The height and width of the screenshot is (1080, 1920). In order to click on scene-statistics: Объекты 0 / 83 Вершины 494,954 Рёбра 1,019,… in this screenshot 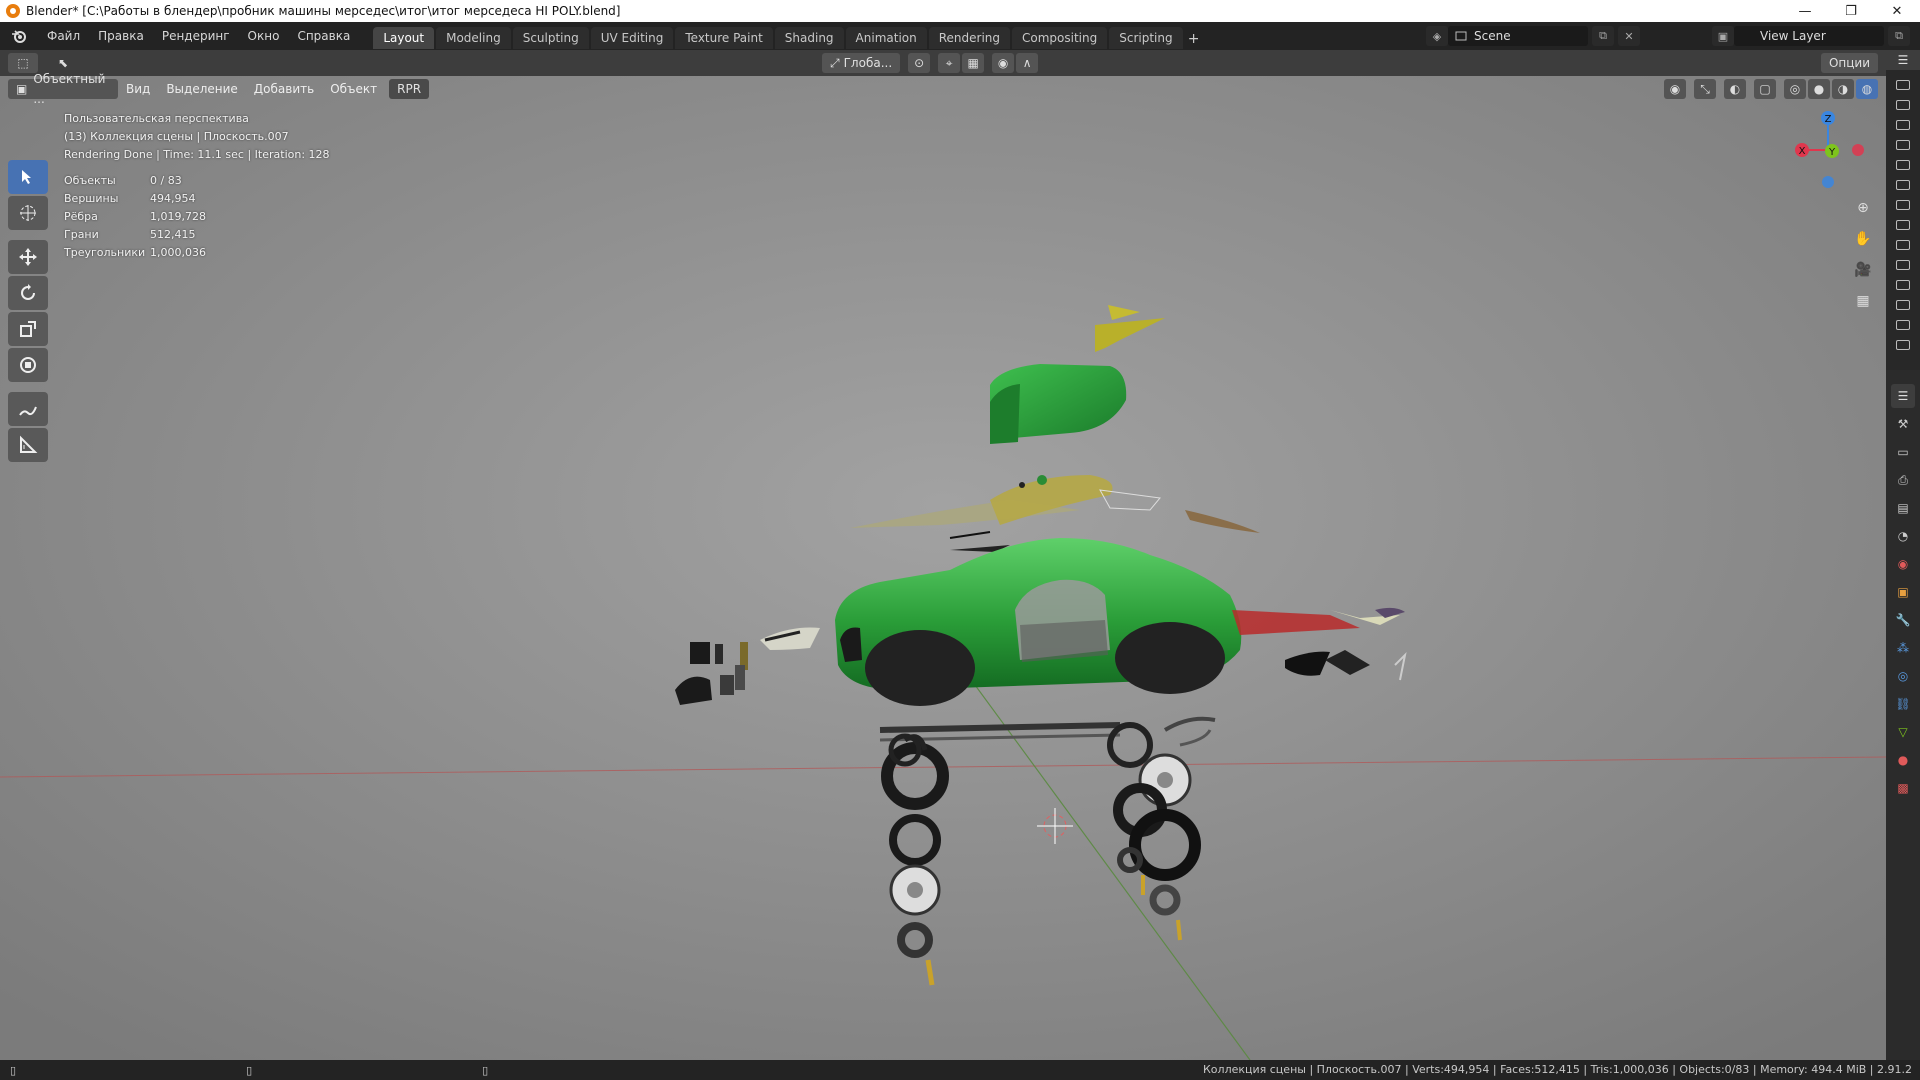, I will do `click(135, 217)`.